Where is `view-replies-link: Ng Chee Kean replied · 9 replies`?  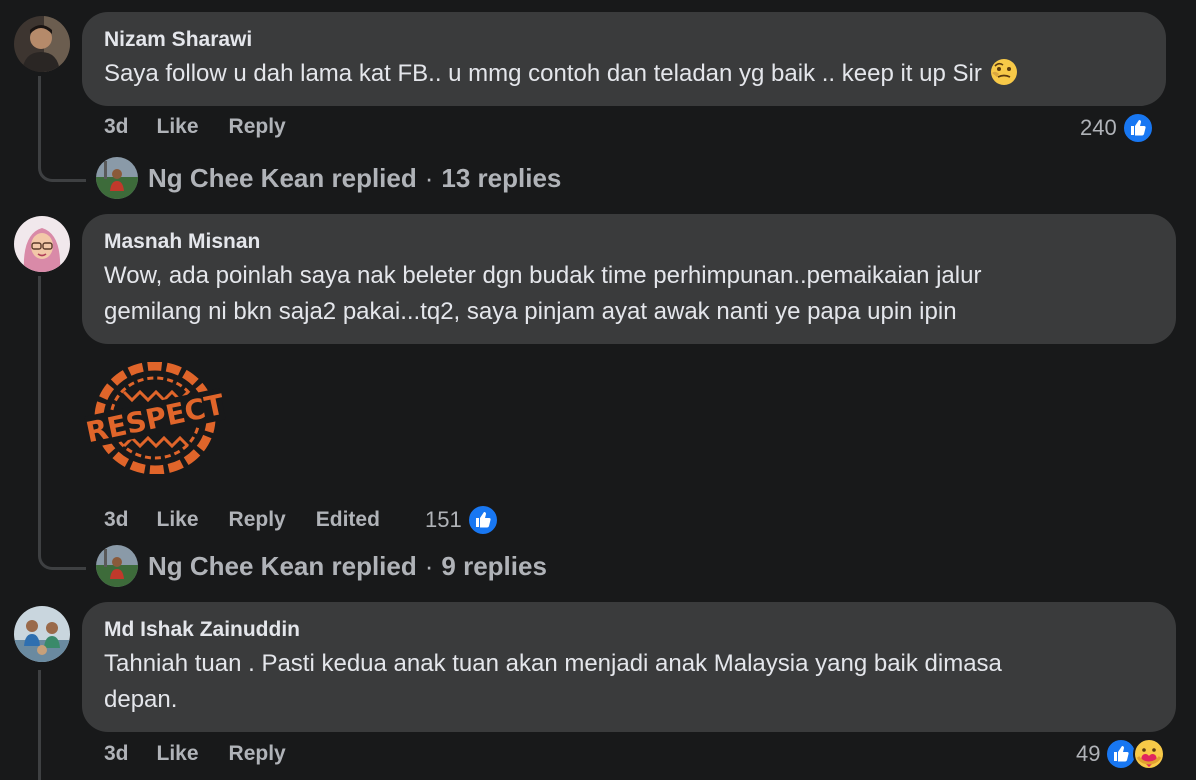
view-replies-link: Ng Chee Kean replied · 9 replies is located at coordinates (321, 566).